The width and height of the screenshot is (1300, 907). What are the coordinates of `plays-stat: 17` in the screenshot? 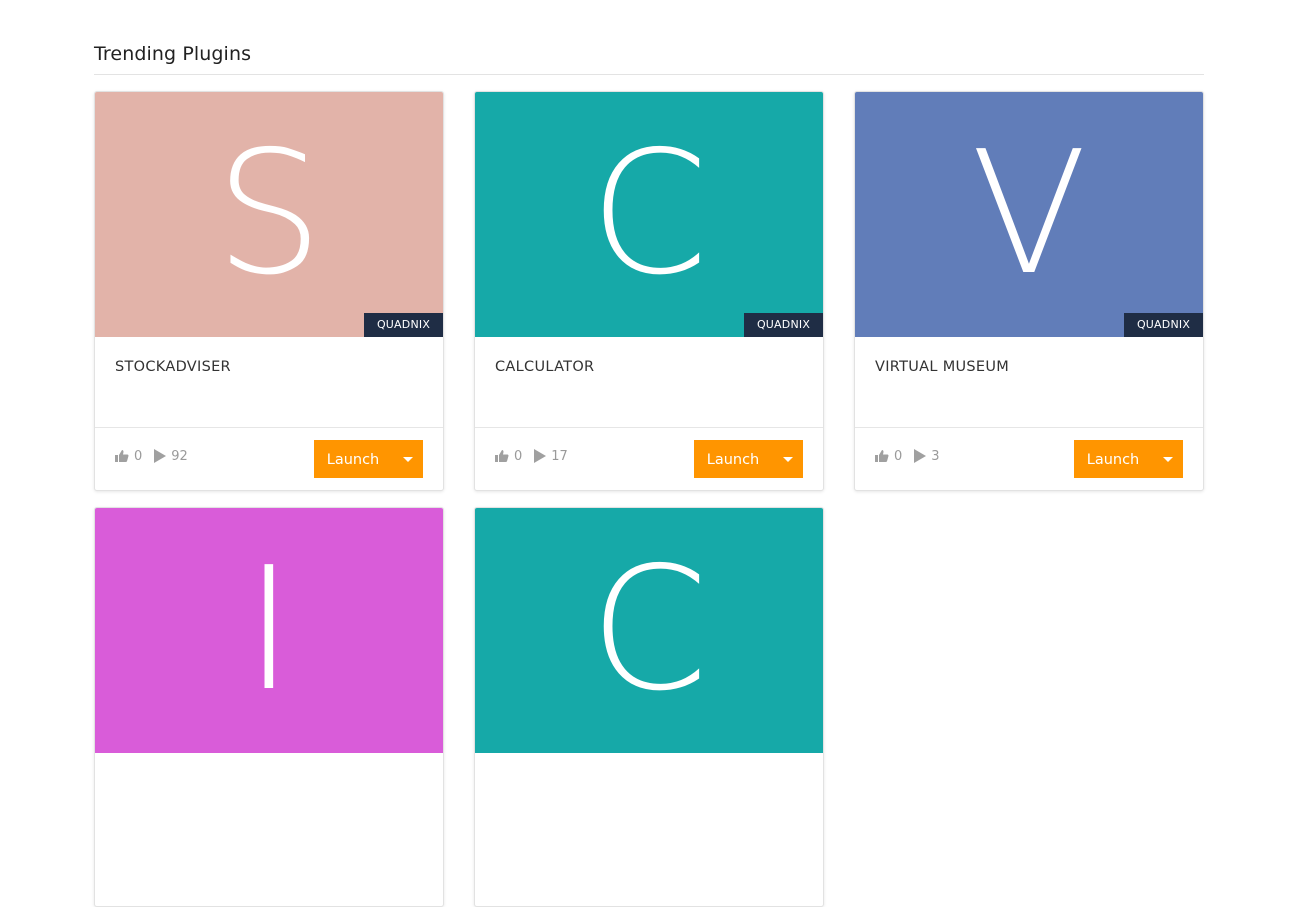 It's located at (551, 456).